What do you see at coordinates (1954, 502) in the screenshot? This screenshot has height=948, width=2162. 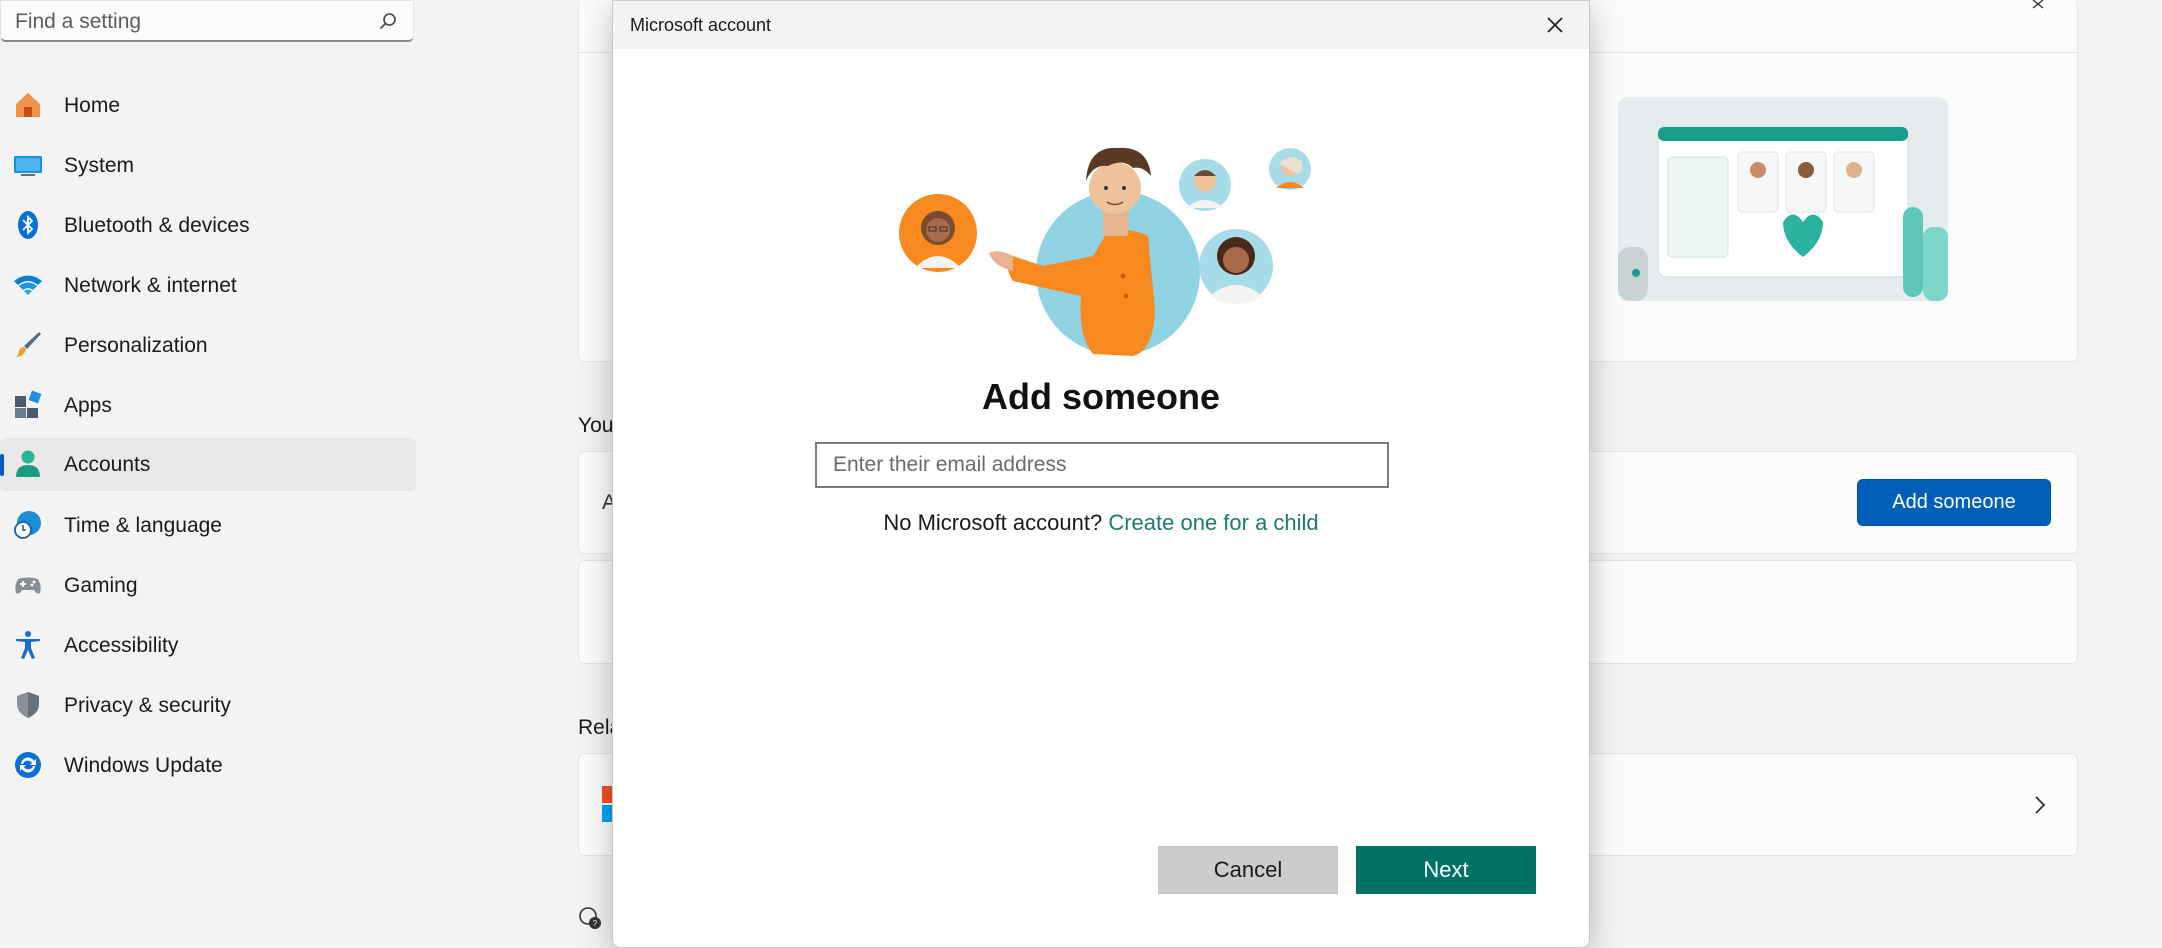 I see `add-someone-button: Add someone` at bounding box center [1954, 502].